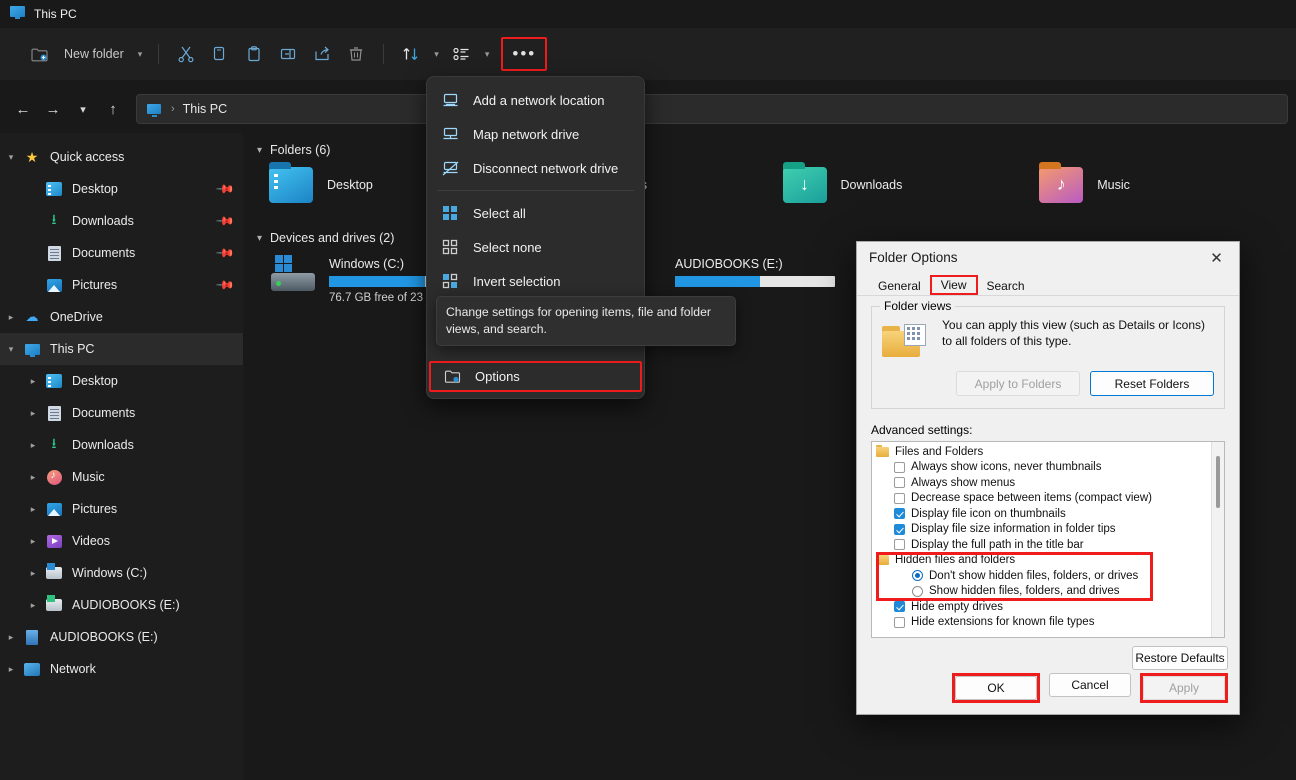 Image resolution: width=1296 pixels, height=780 pixels. Describe the element at coordinates (1048, 623) in the screenshot. I see `advanced-setting-item: Hide extensions for known file types` at that location.